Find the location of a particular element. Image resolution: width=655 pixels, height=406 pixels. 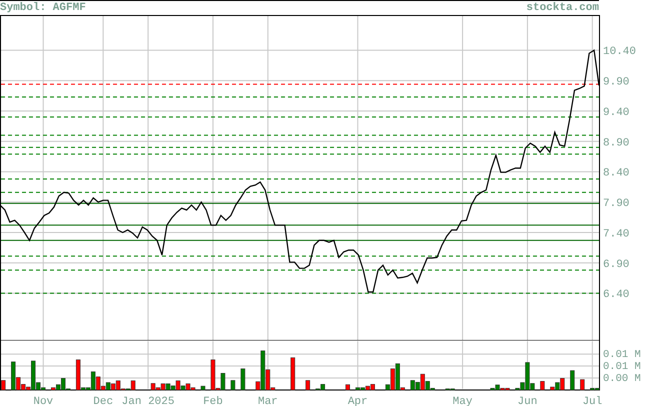

axis-label: 8.90 is located at coordinates (616, 143).